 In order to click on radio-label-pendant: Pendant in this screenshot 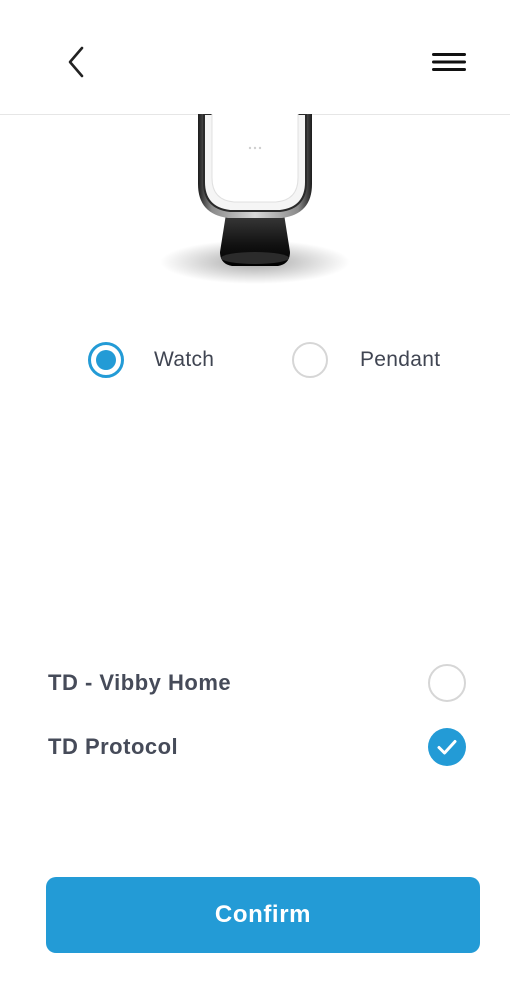, I will do `click(400, 359)`.